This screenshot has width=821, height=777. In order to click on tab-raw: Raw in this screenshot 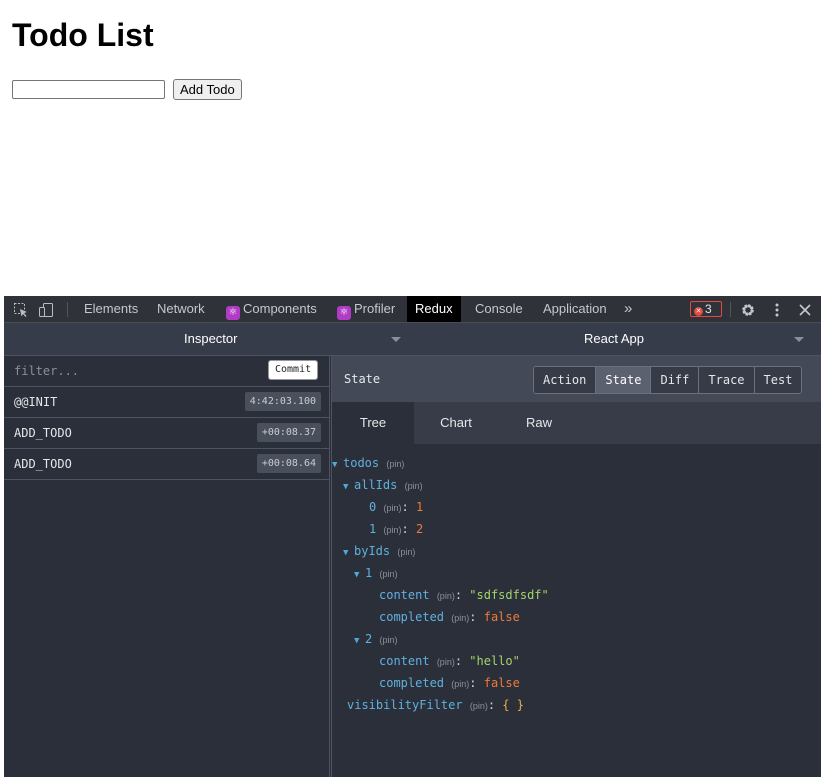, I will do `click(539, 423)`.